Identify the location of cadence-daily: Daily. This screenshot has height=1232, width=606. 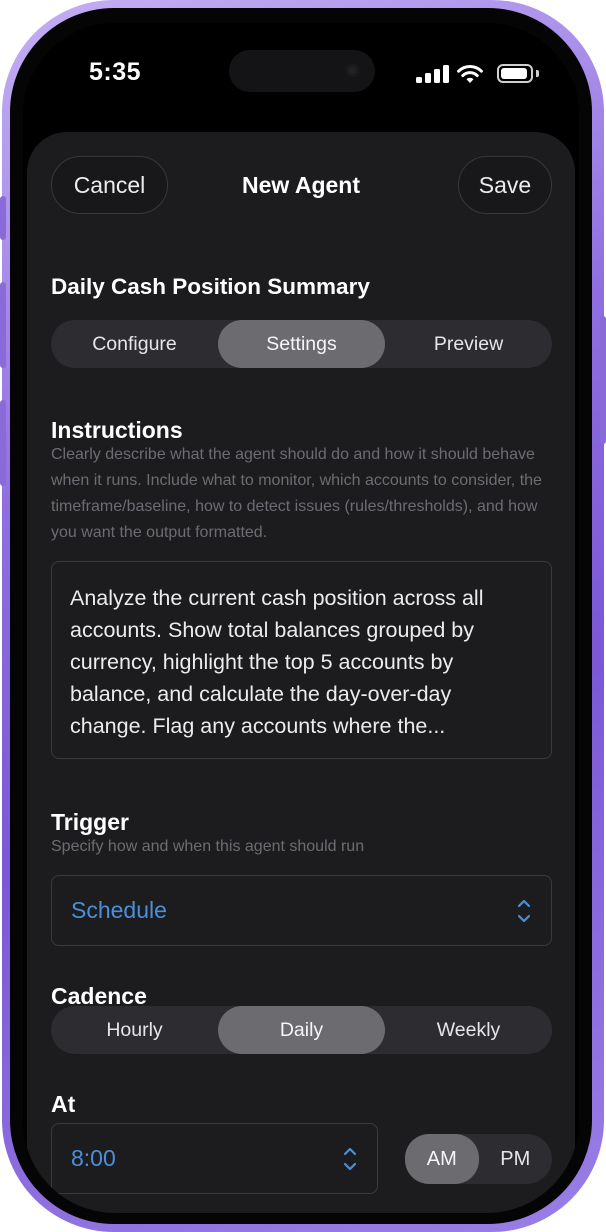
(301, 1030).